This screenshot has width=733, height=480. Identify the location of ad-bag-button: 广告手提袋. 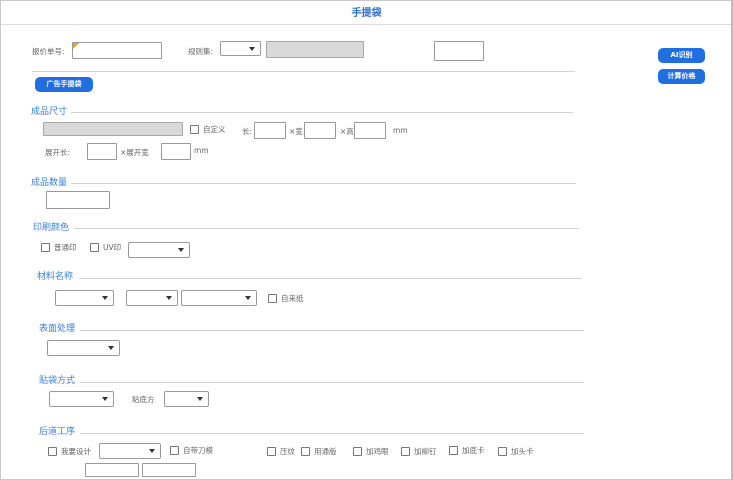
(64, 84).